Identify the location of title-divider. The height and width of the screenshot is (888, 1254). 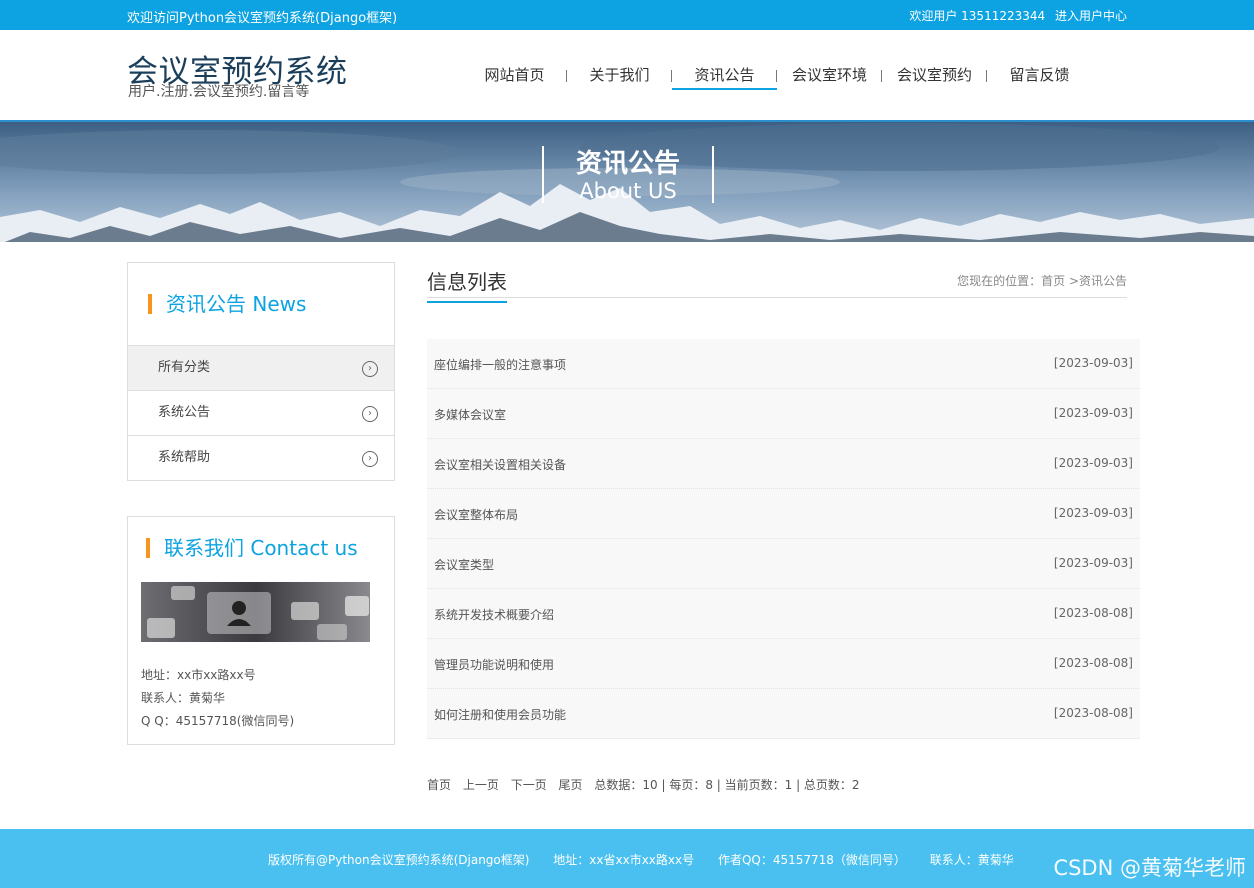
(777, 297).